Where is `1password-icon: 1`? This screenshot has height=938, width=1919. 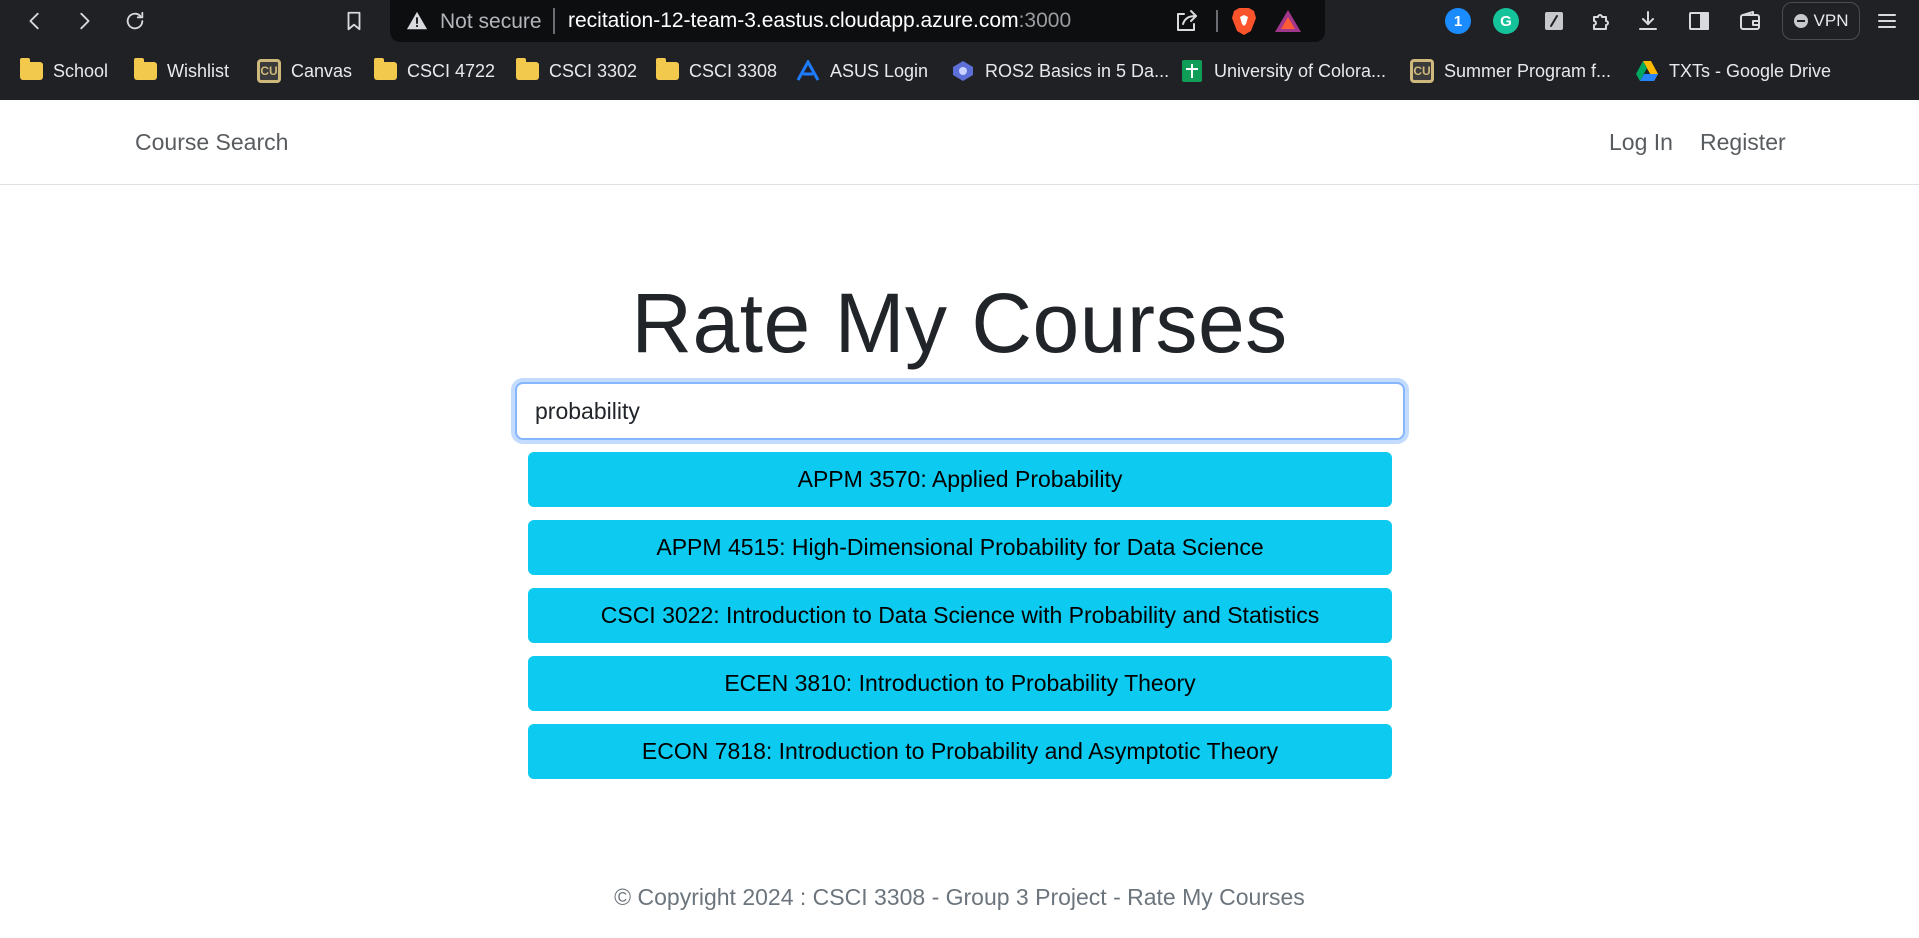 1password-icon: 1 is located at coordinates (1458, 21).